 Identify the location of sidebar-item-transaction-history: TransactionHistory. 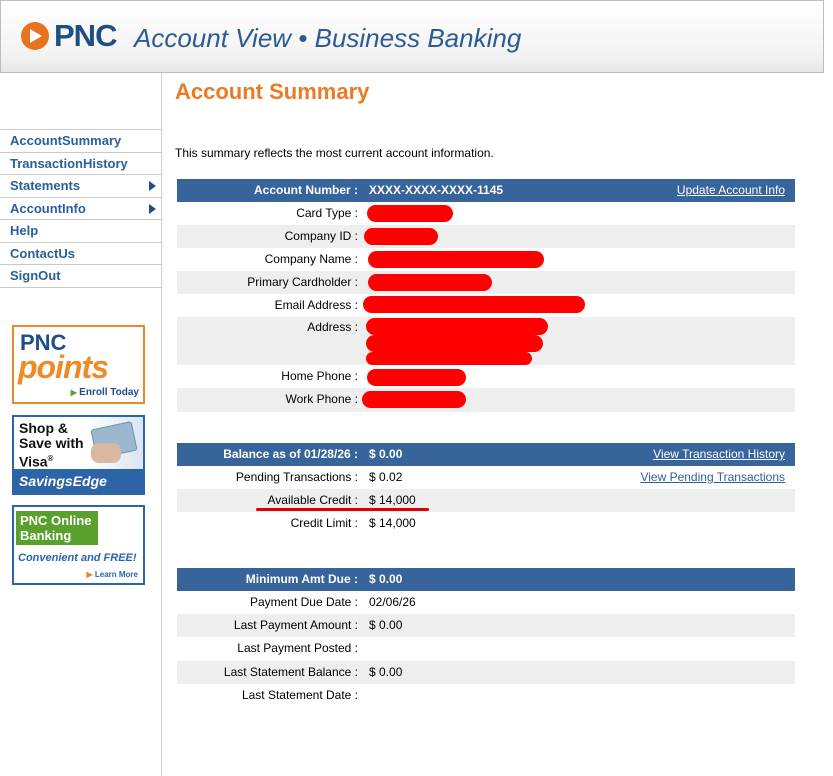
(80, 164).